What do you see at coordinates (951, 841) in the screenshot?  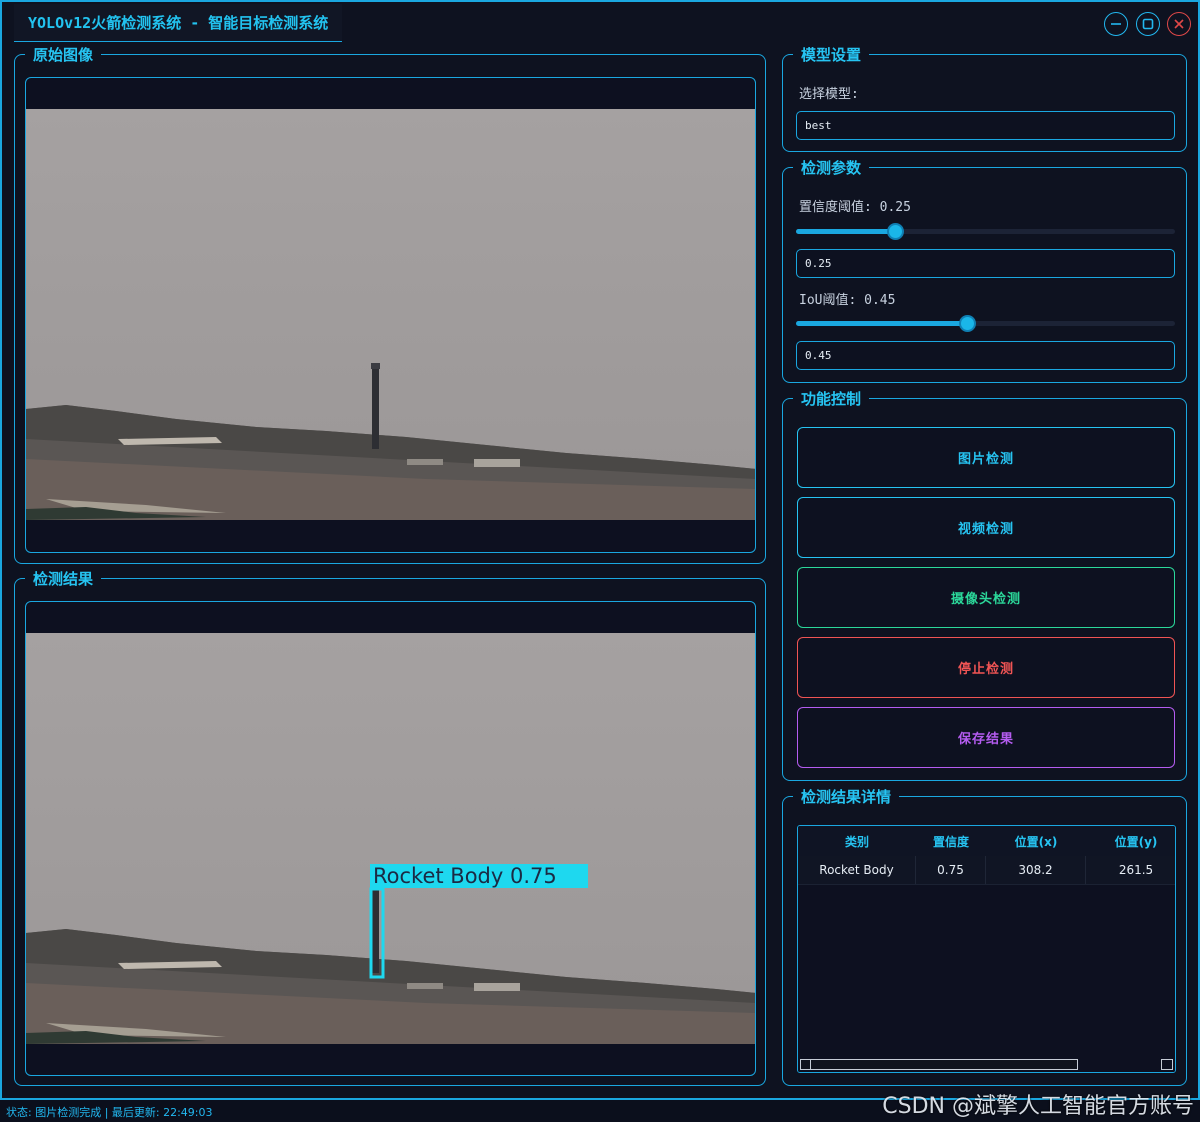 I see `column-confidence: 置信度` at bounding box center [951, 841].